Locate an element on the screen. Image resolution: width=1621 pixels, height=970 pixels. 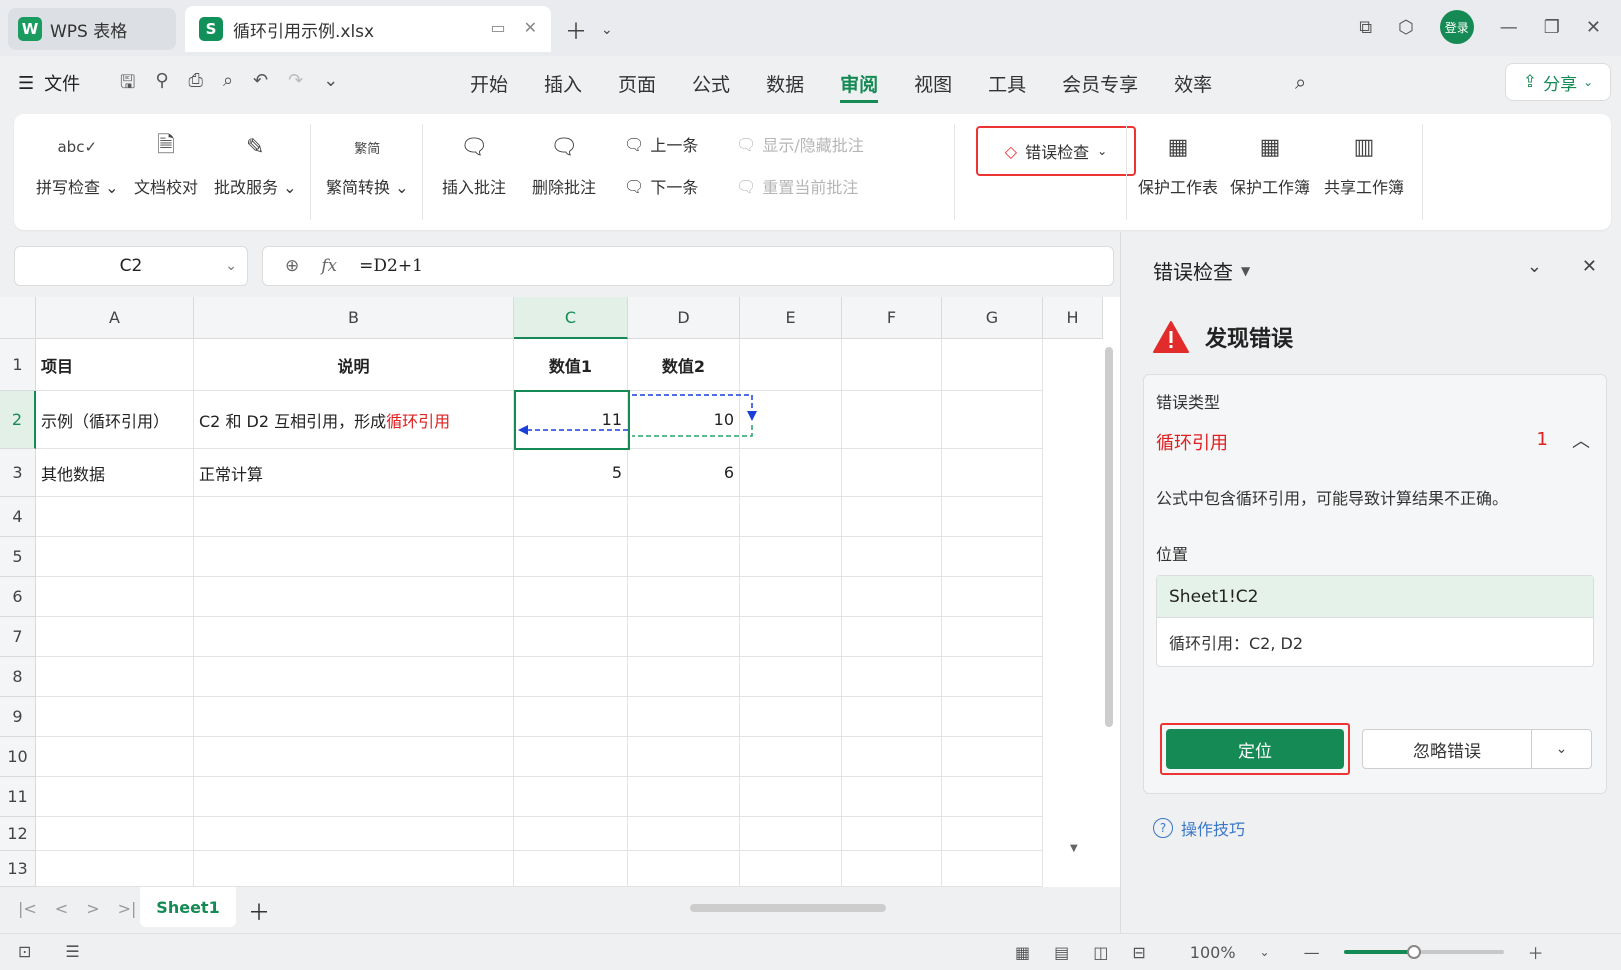
cube-icon: ⬡ is located at coordinates (1406, 27).